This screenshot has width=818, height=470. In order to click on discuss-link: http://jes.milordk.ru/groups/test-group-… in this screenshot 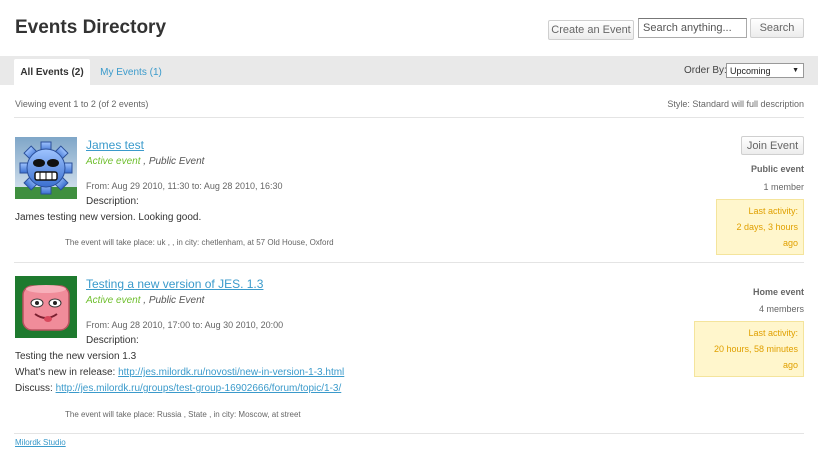, I will do `click(199, 388)`.